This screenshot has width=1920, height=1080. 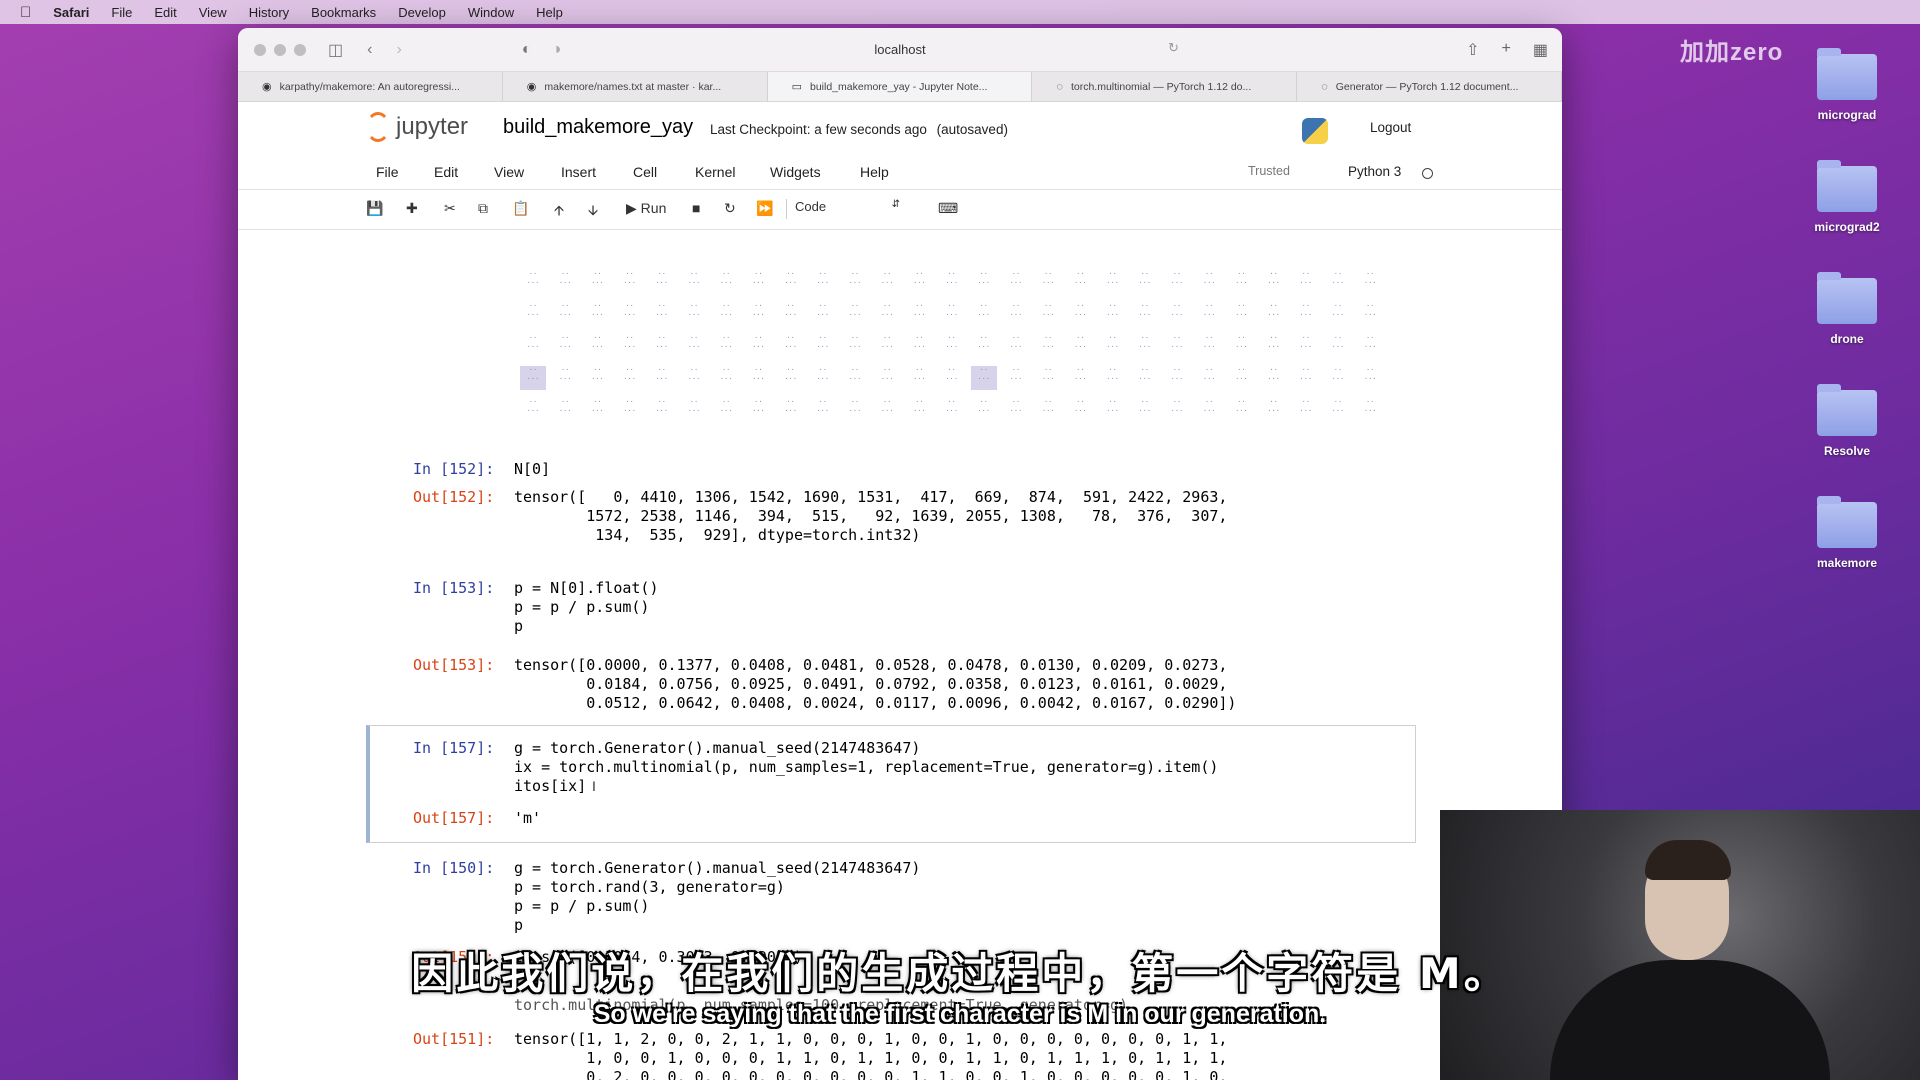 I want to click on keyboard-icon: ⌨, so click(x=948, y=208).